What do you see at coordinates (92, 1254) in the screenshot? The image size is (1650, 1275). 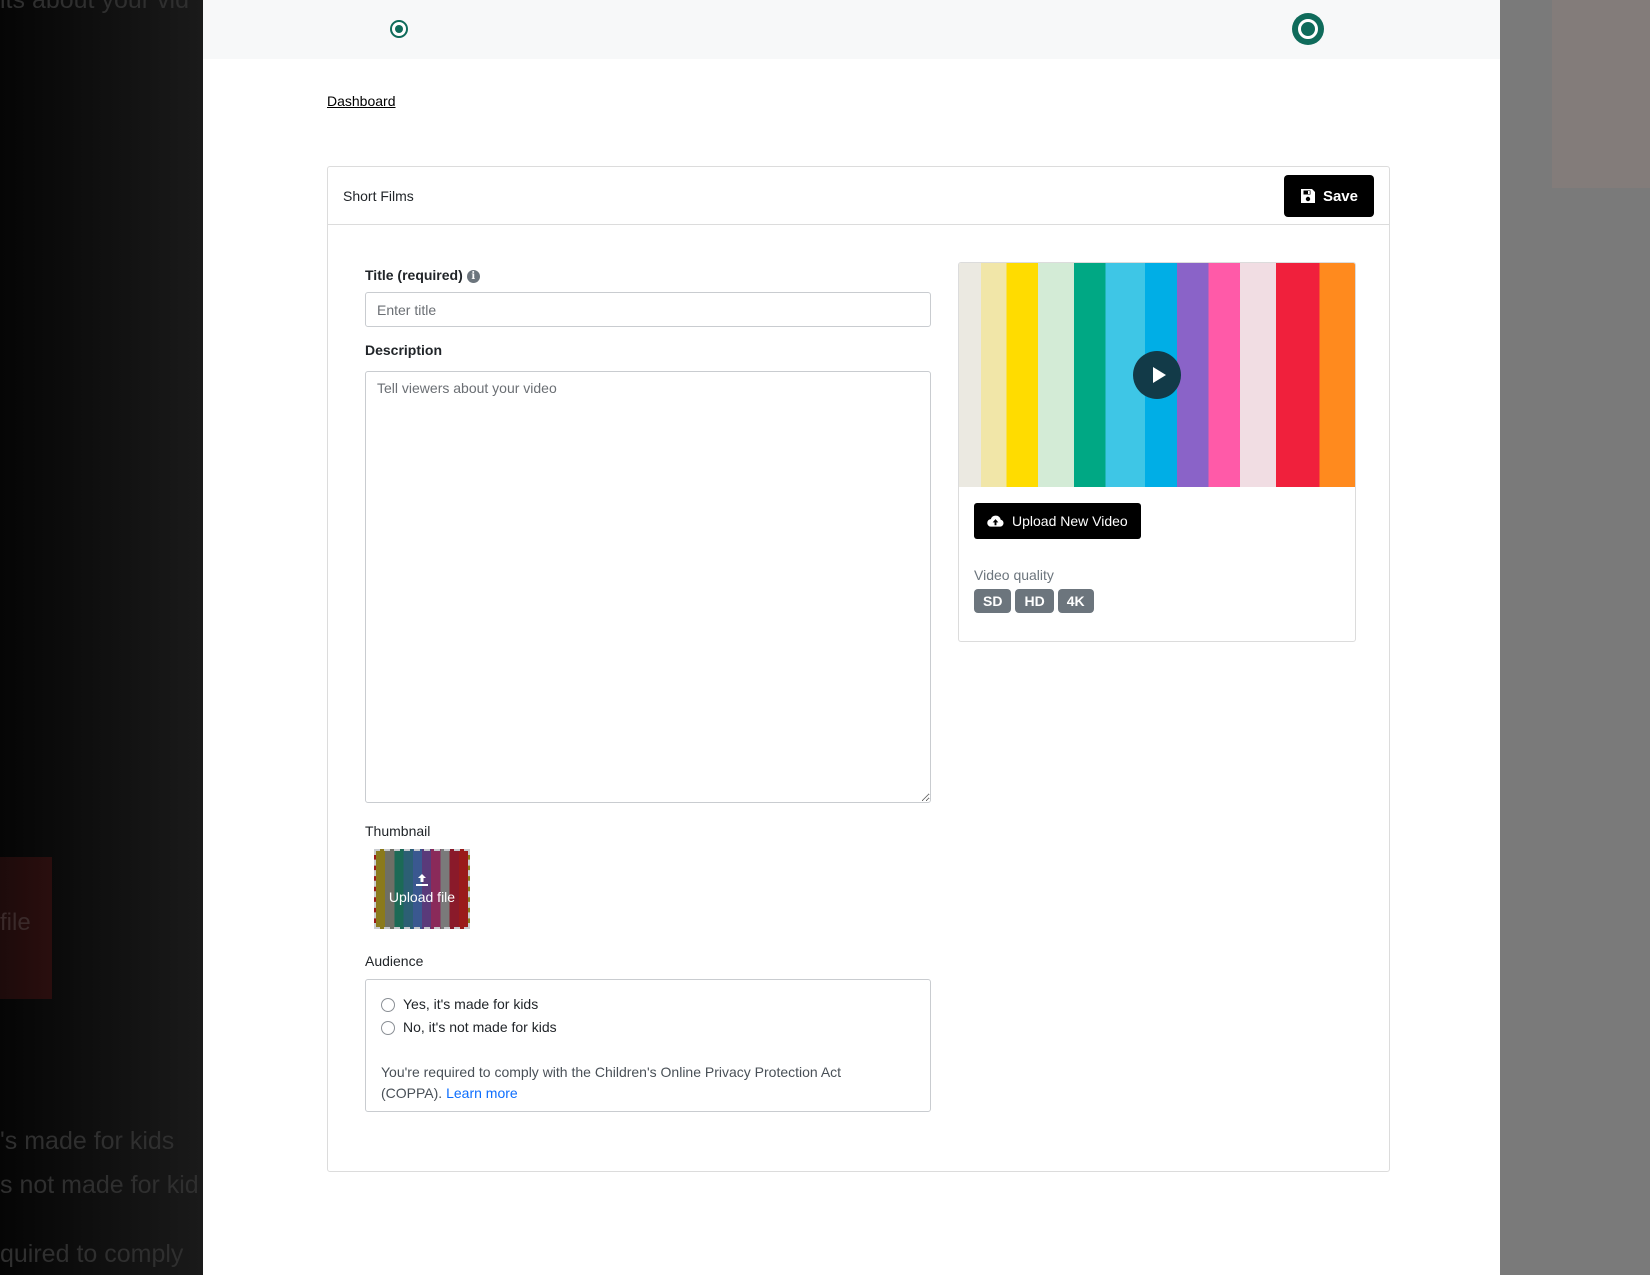 I see `background-ghost-text: quired to comply` at bounding box center [92, 1254].